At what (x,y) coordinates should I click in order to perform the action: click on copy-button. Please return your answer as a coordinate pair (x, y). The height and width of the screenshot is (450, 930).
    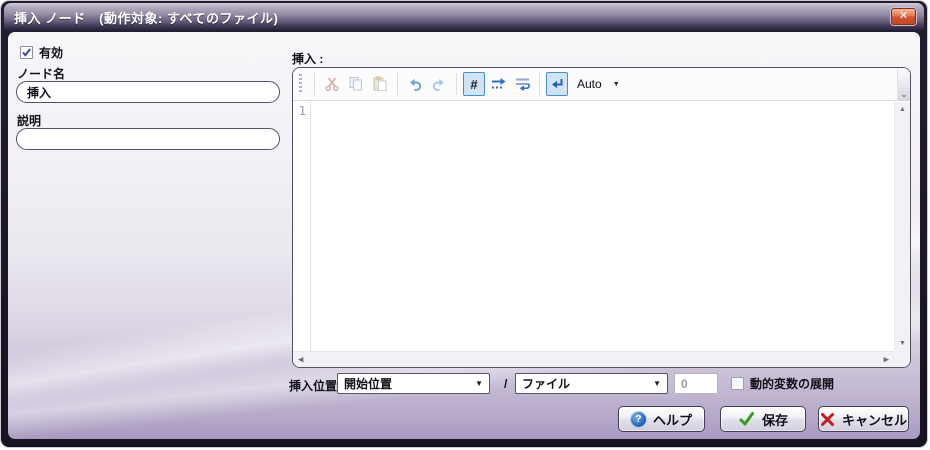
    Looking at the image, I should click on (356, 84).